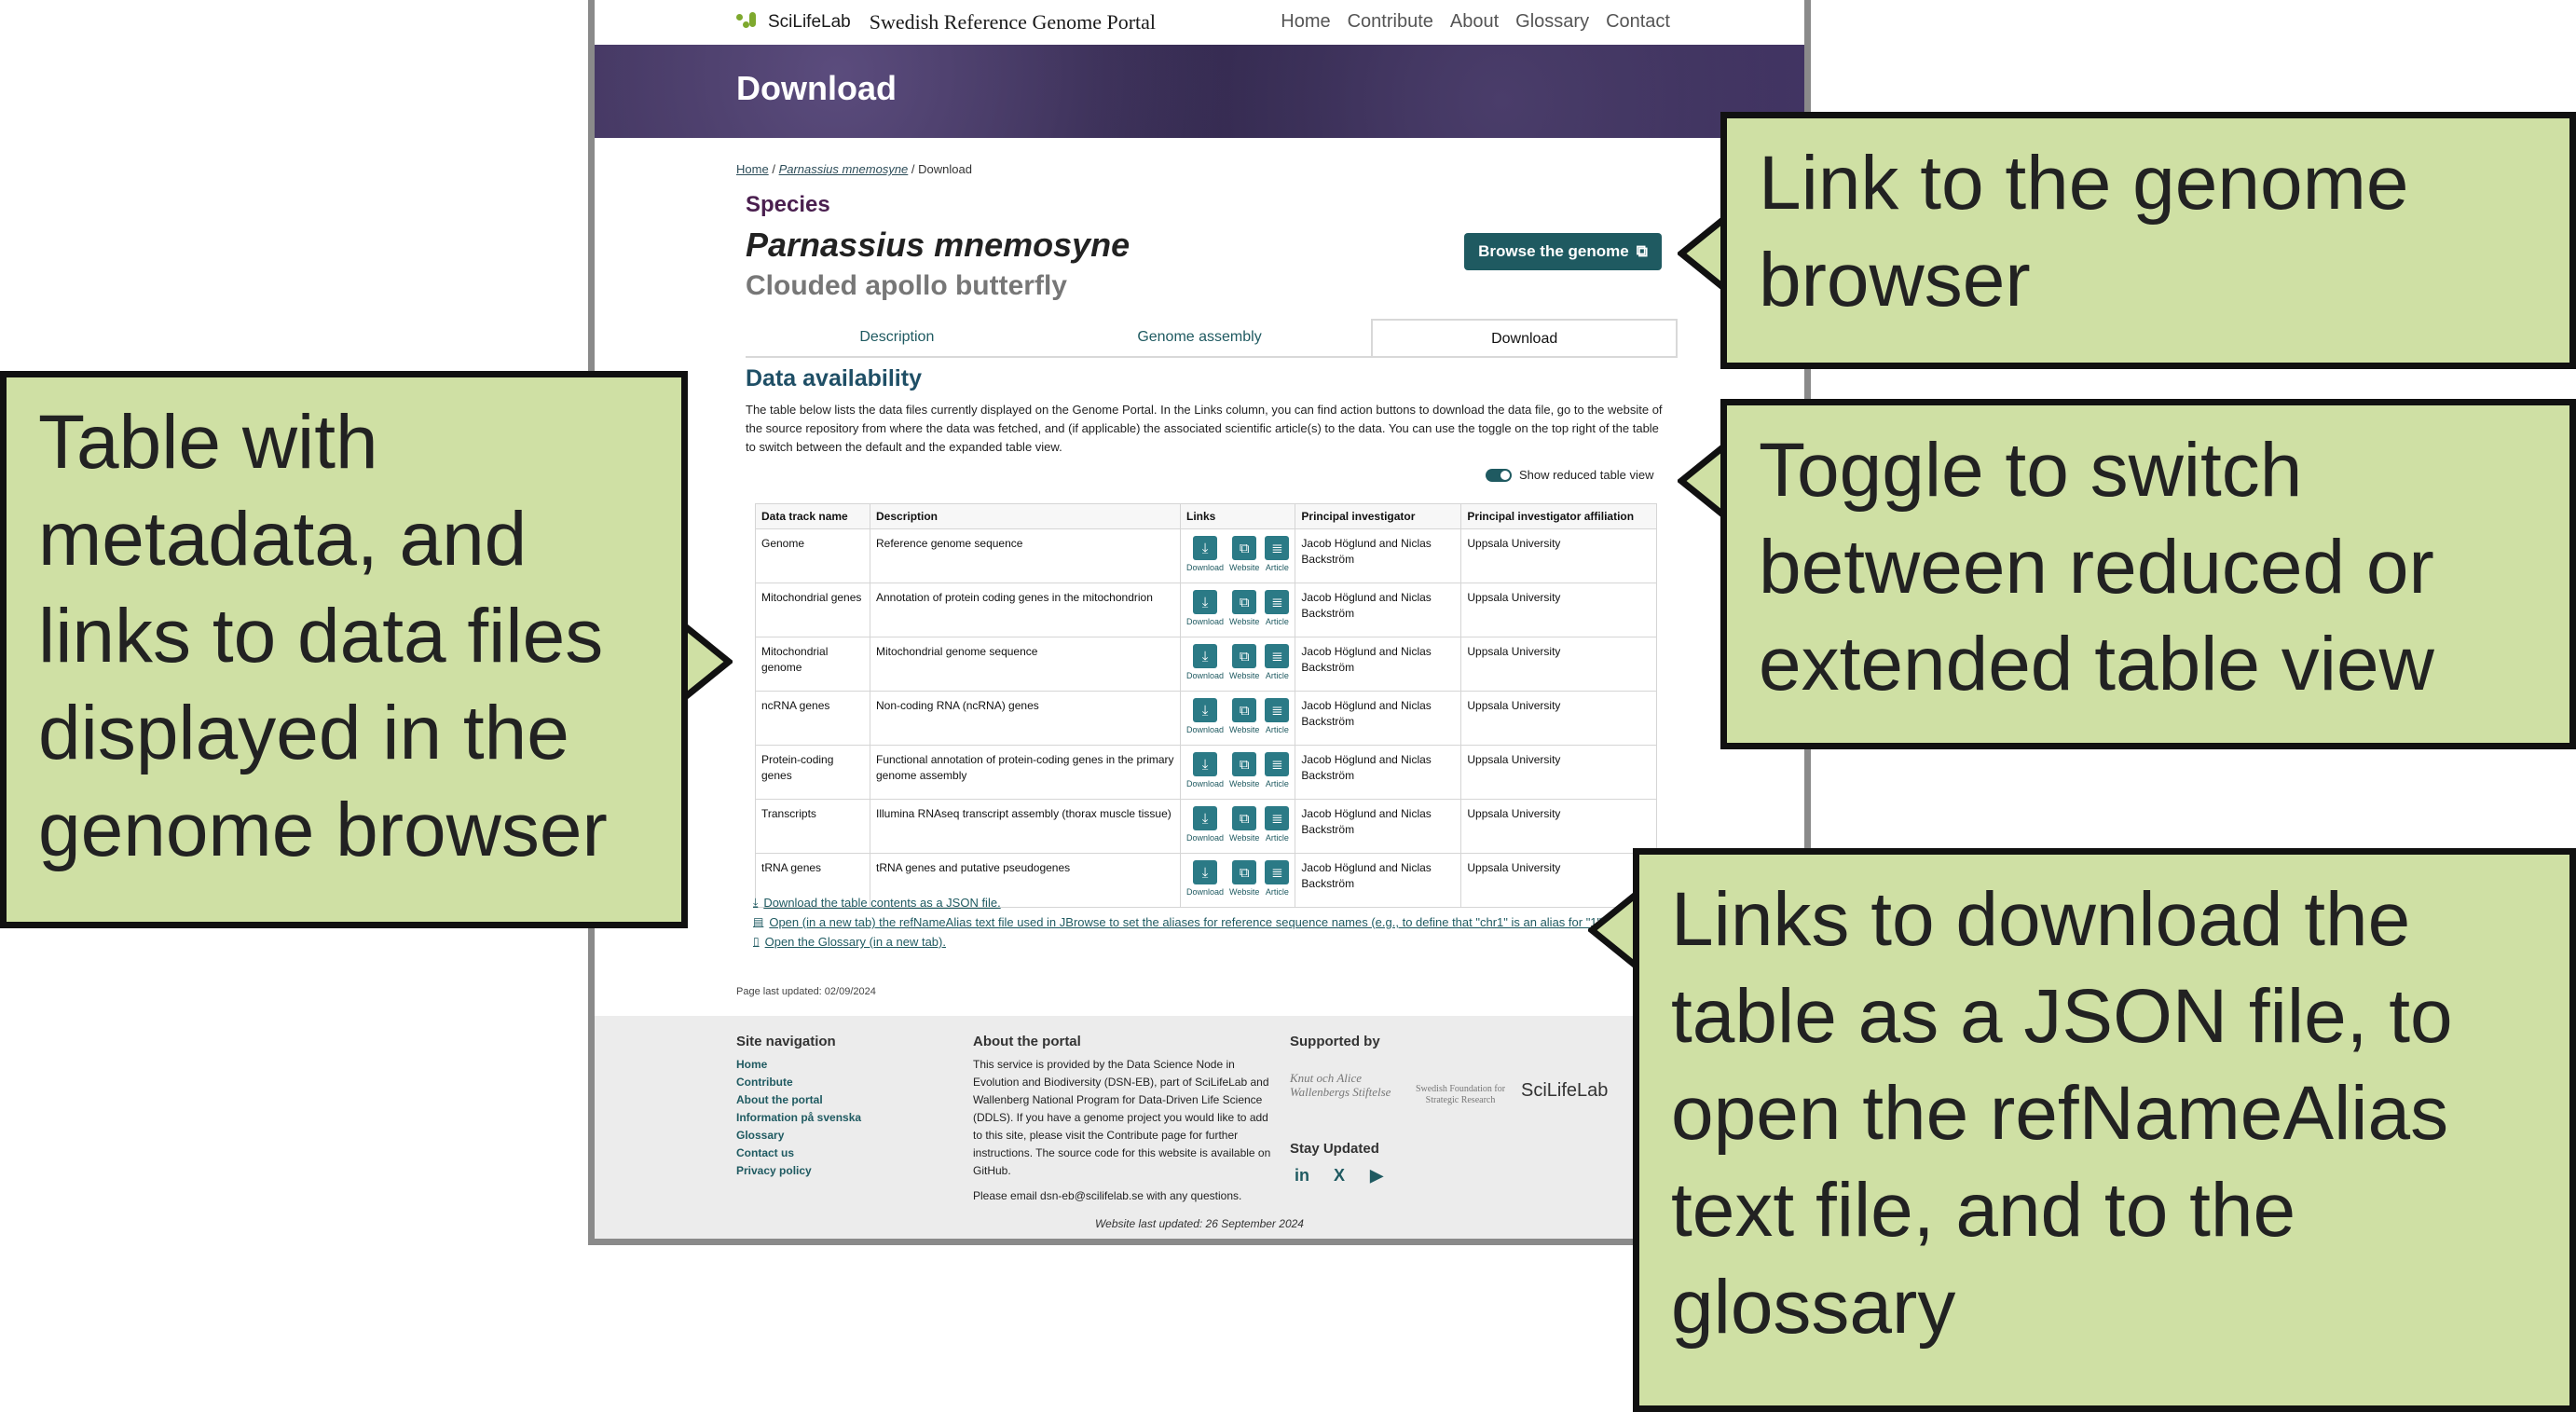 The width and height of the screenshot is (2576, 1412). I want to click on tab-genome-assembly: Genome assembly, so click(1199, 337).